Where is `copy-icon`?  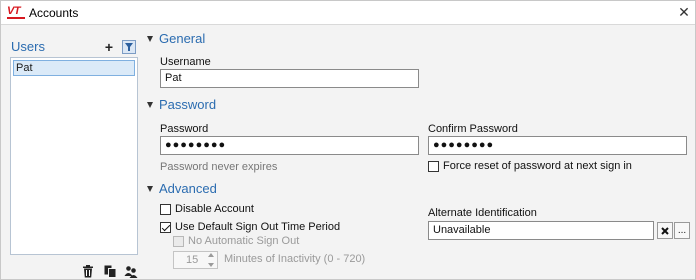
copy-icon is located at coordinates (110, 271).